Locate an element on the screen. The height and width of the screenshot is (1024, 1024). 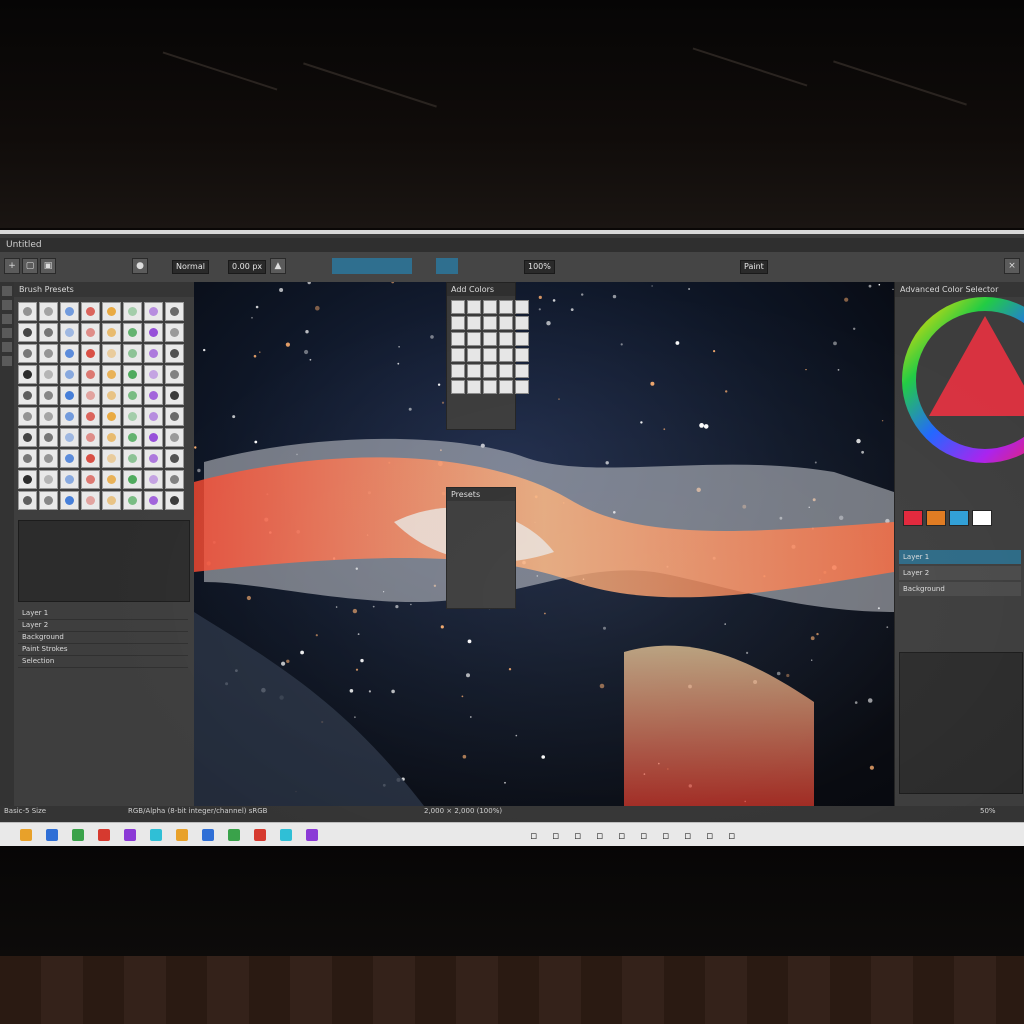
brush-tag-item: Layer 1 is located at coordinates (103, 614).